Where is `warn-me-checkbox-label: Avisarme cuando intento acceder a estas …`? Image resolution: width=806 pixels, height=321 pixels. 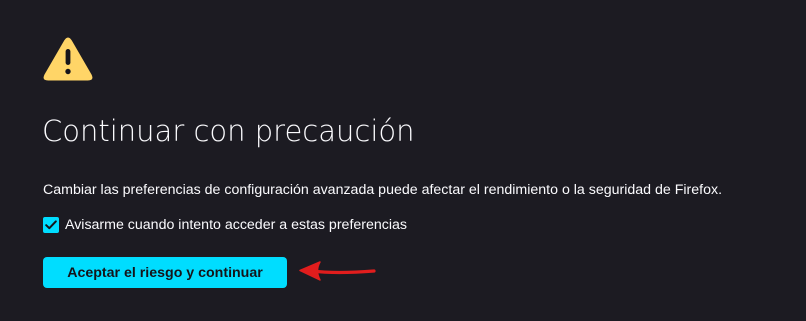
warn-me-checkbox-label: Avisarme cuando intento acceder a estas … is located at coordinates (236, 225).